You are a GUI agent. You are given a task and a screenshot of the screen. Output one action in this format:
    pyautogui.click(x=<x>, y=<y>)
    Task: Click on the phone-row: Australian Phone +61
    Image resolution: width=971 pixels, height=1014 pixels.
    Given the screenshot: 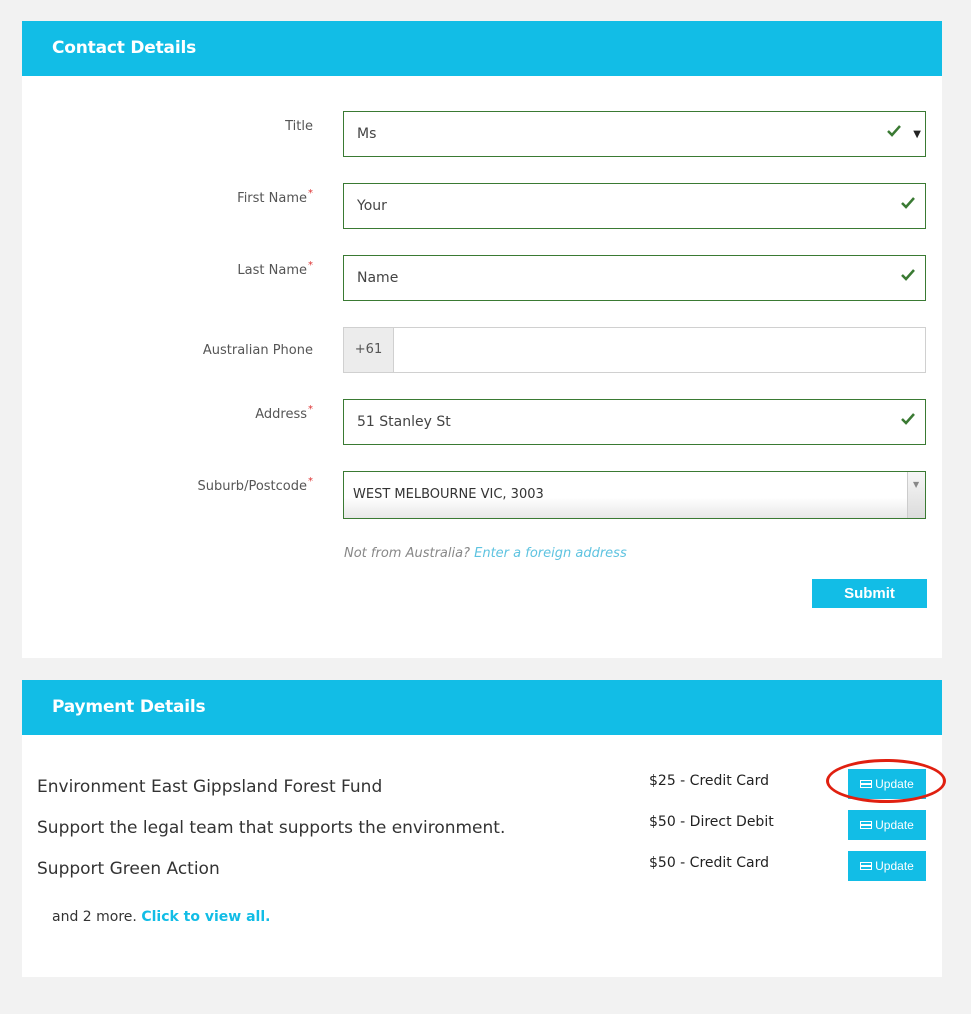 What is the action you would take?
    pyautogui.click(x=482, y=350)
    